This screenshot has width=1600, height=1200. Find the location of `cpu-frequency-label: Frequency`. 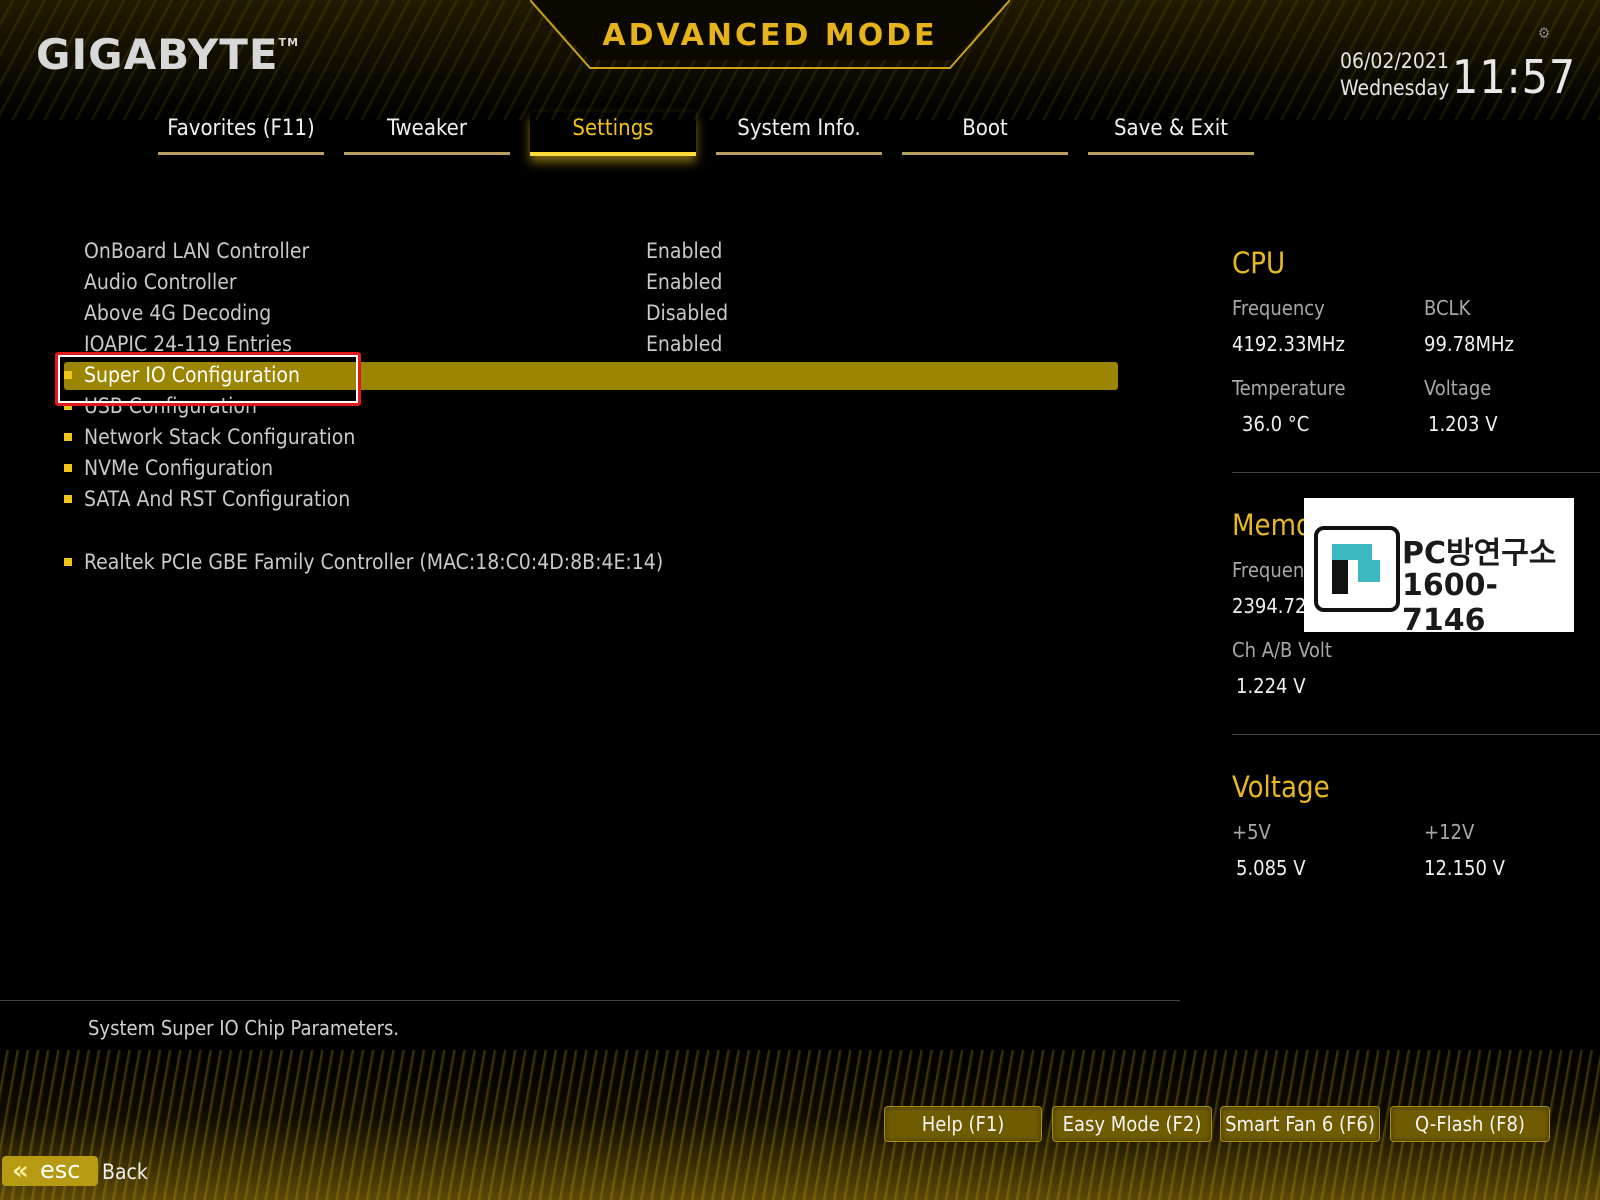

cpu-frequency-label: Frequency is located at coordinates (1278, 308).